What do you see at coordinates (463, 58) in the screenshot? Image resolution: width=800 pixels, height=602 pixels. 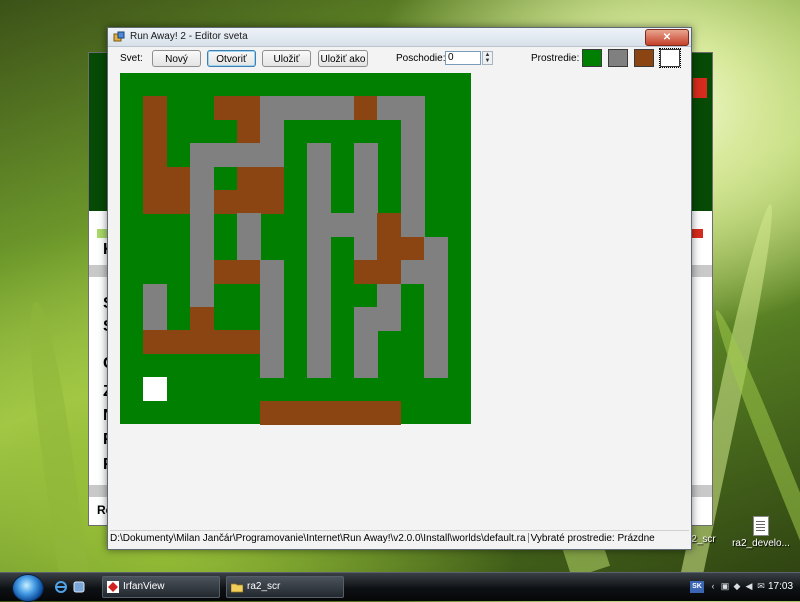 I see `floor-input: 0` at bounding box center [463, 58].